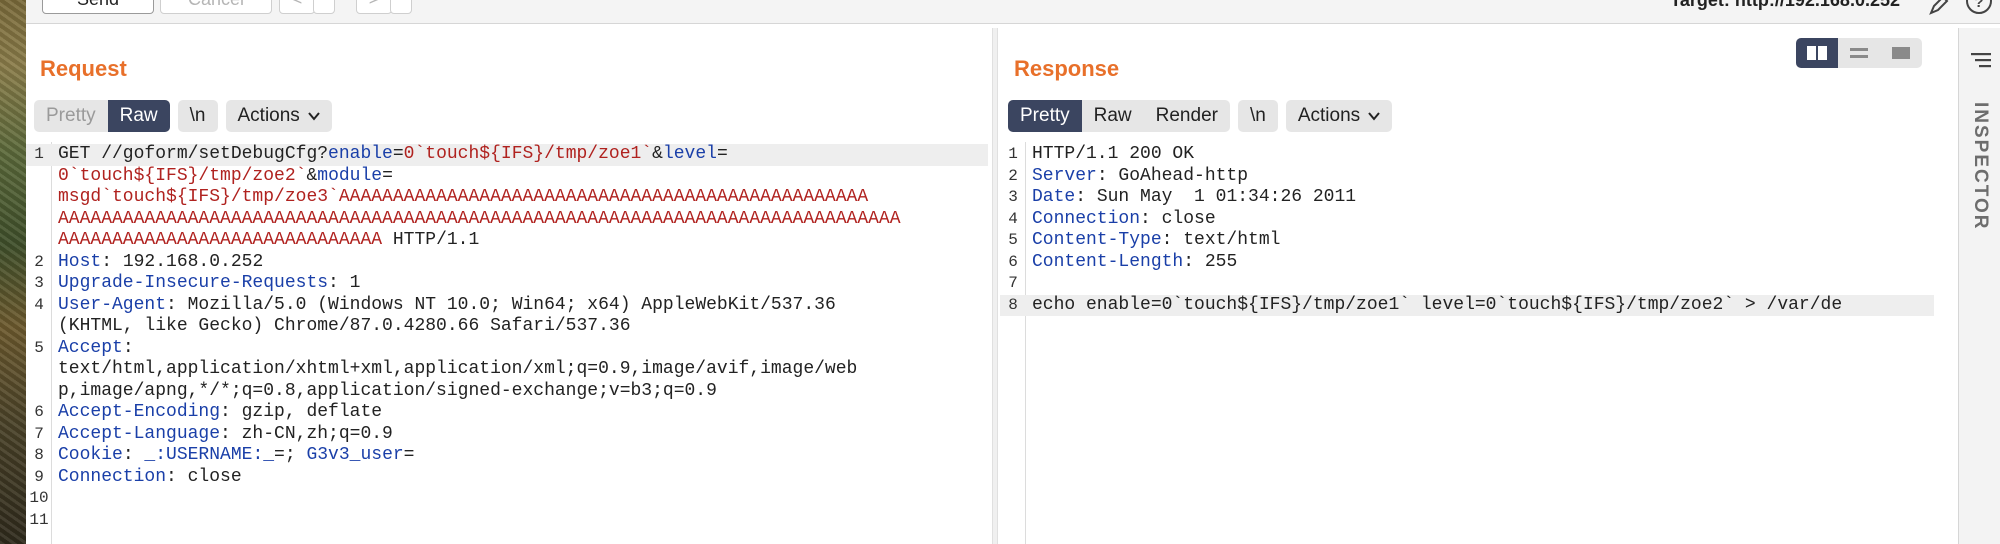  I want to click on code-token: HTTP/1.1 200 OK, so click(1113, 154).